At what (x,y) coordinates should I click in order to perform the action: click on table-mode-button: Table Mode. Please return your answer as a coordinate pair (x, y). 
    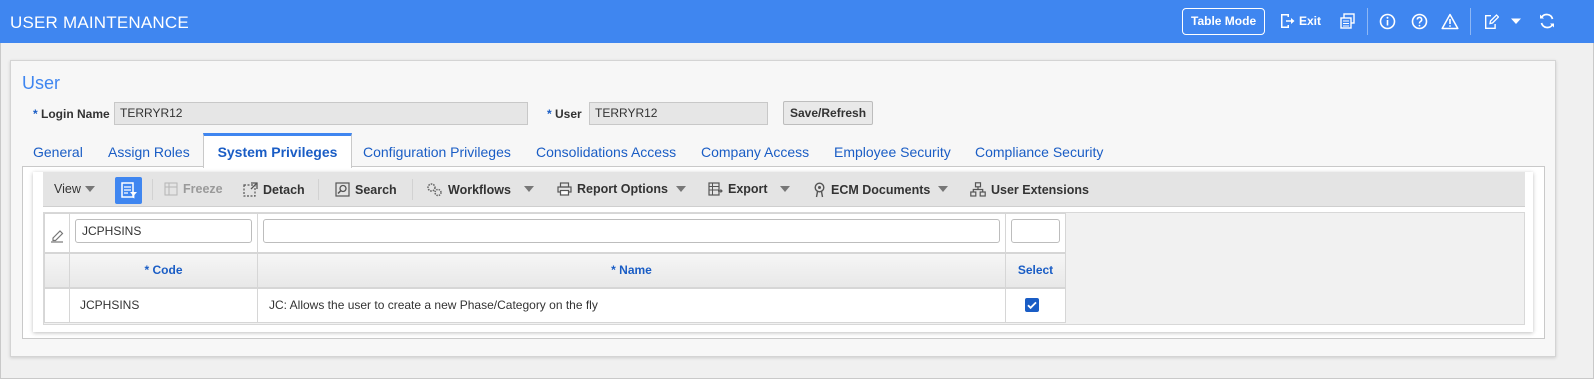
    Looking at the image, I should click on (1224, 21).